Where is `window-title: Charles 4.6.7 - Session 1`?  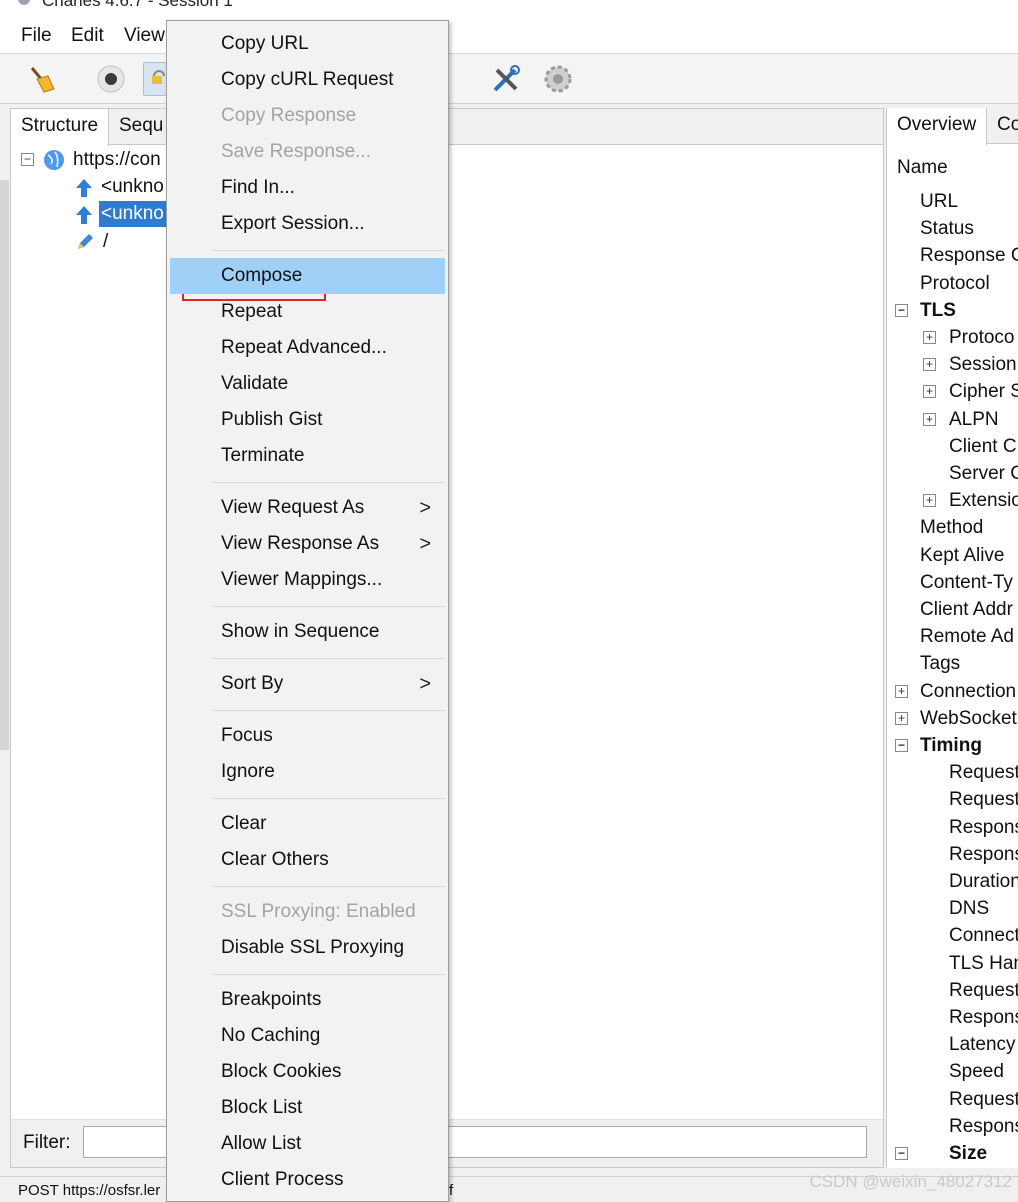
window-title: Charles 4.6.7 - Session 1 is located at coordinates (137, 5).